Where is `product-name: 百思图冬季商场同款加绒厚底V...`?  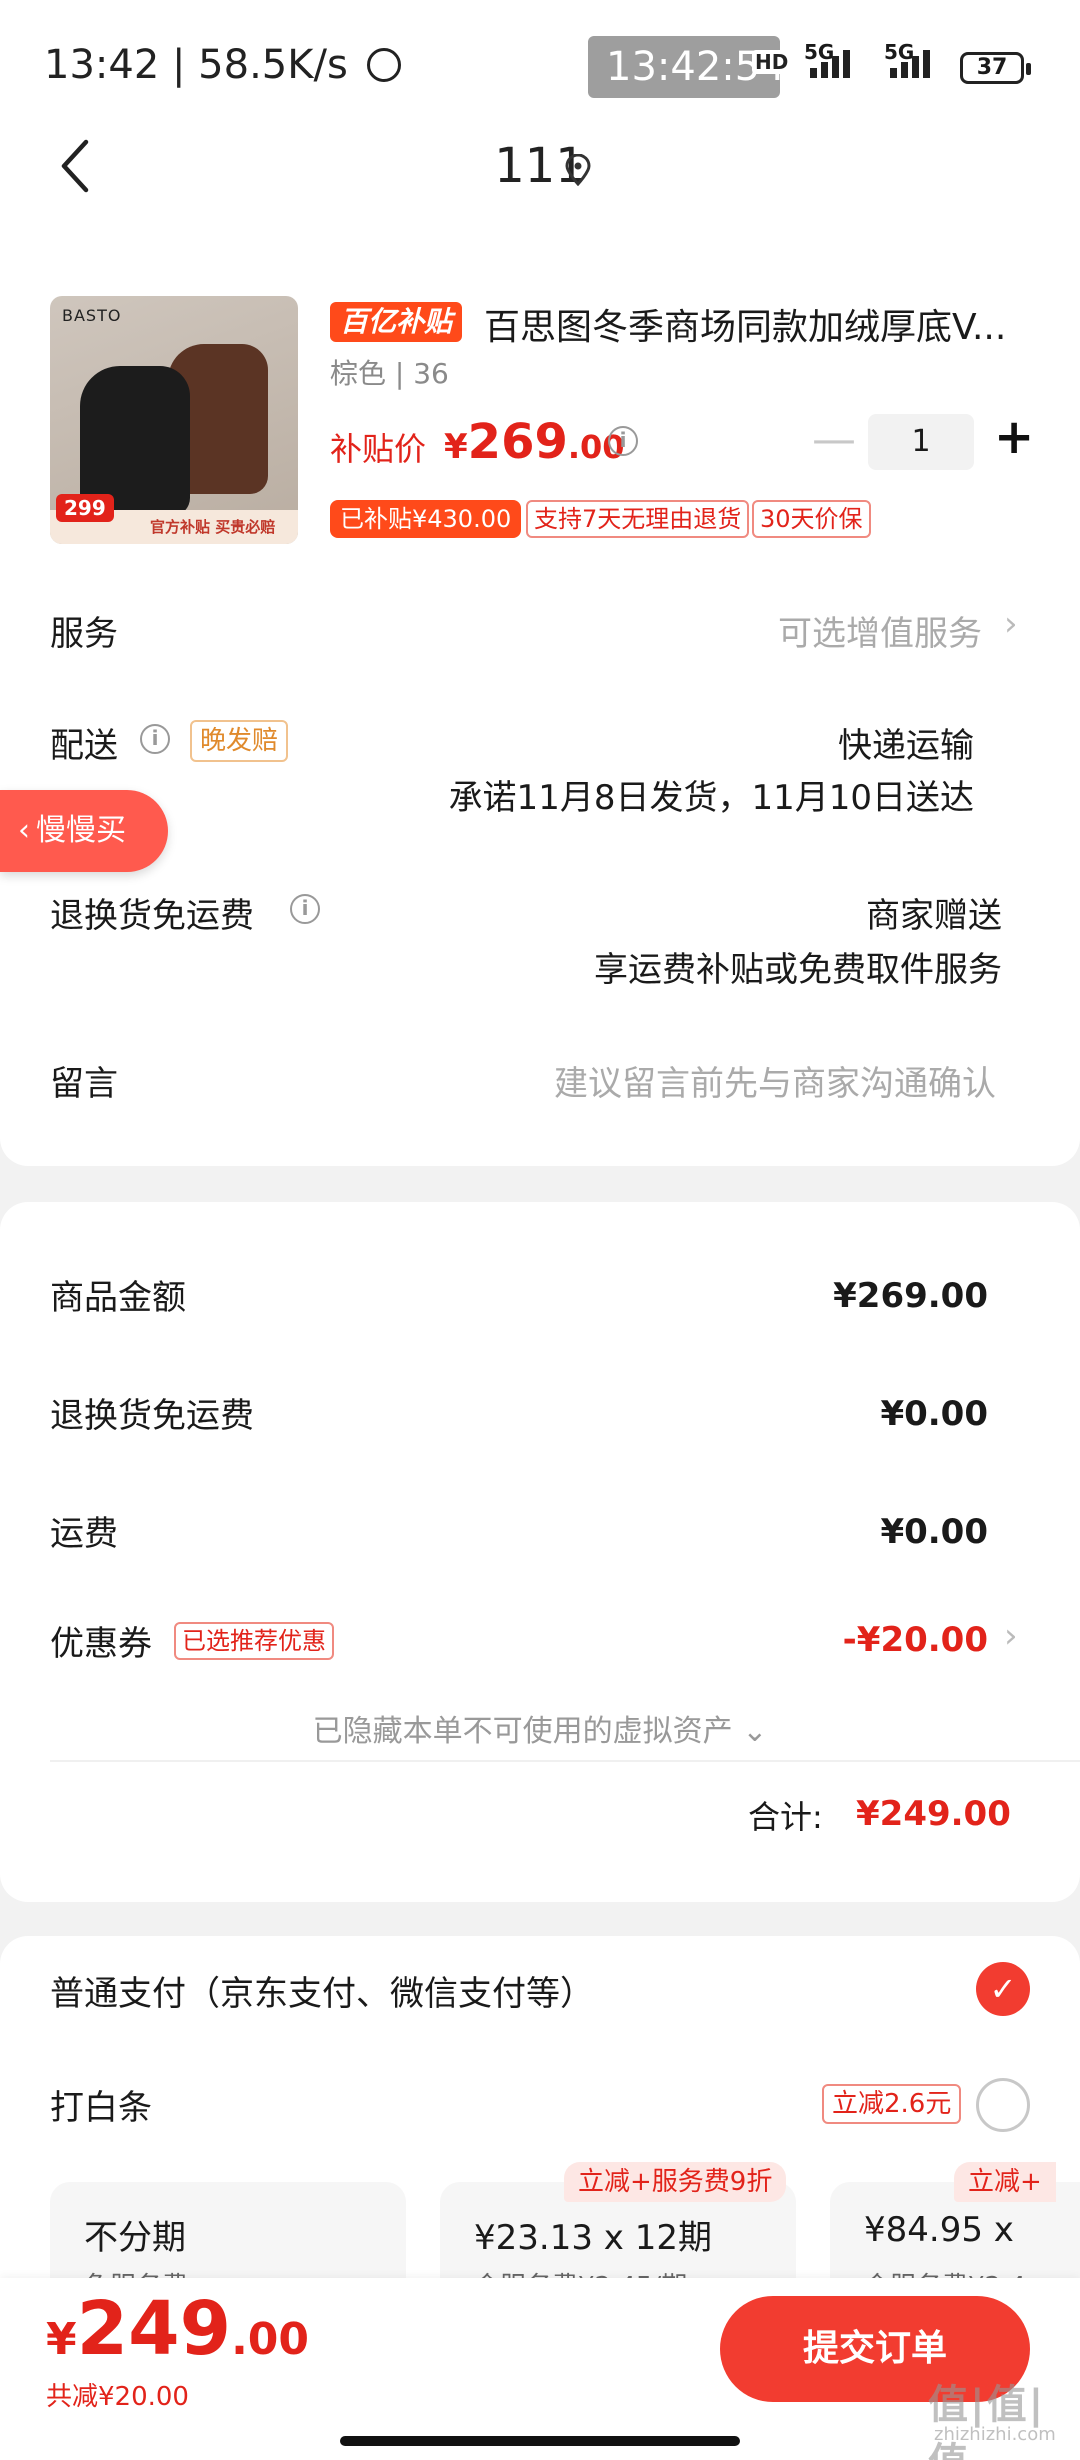
product-name: 百思图冬季商场同款加绒厚底V... is located at coordinates (749, 324).